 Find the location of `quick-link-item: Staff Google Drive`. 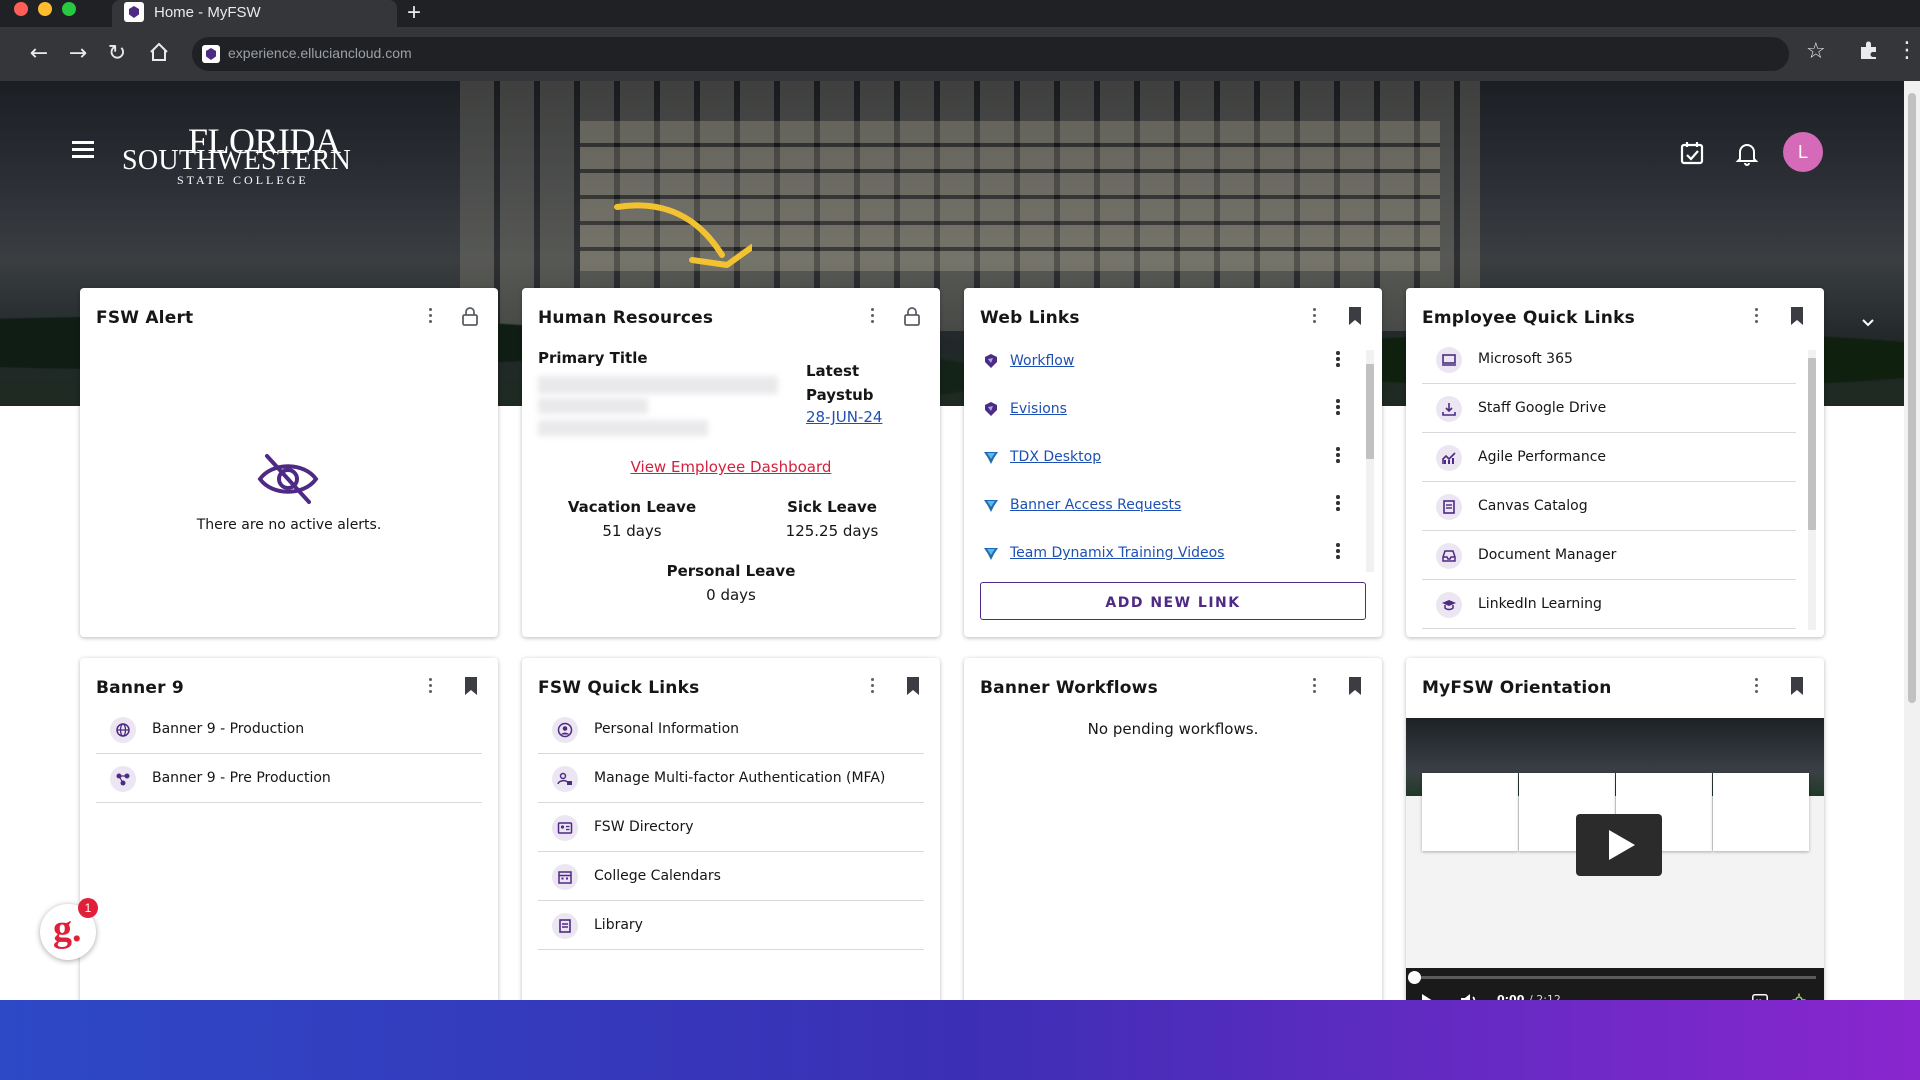

quick-link-item: Staff Google Drive is located at coordinates (1609, 408).